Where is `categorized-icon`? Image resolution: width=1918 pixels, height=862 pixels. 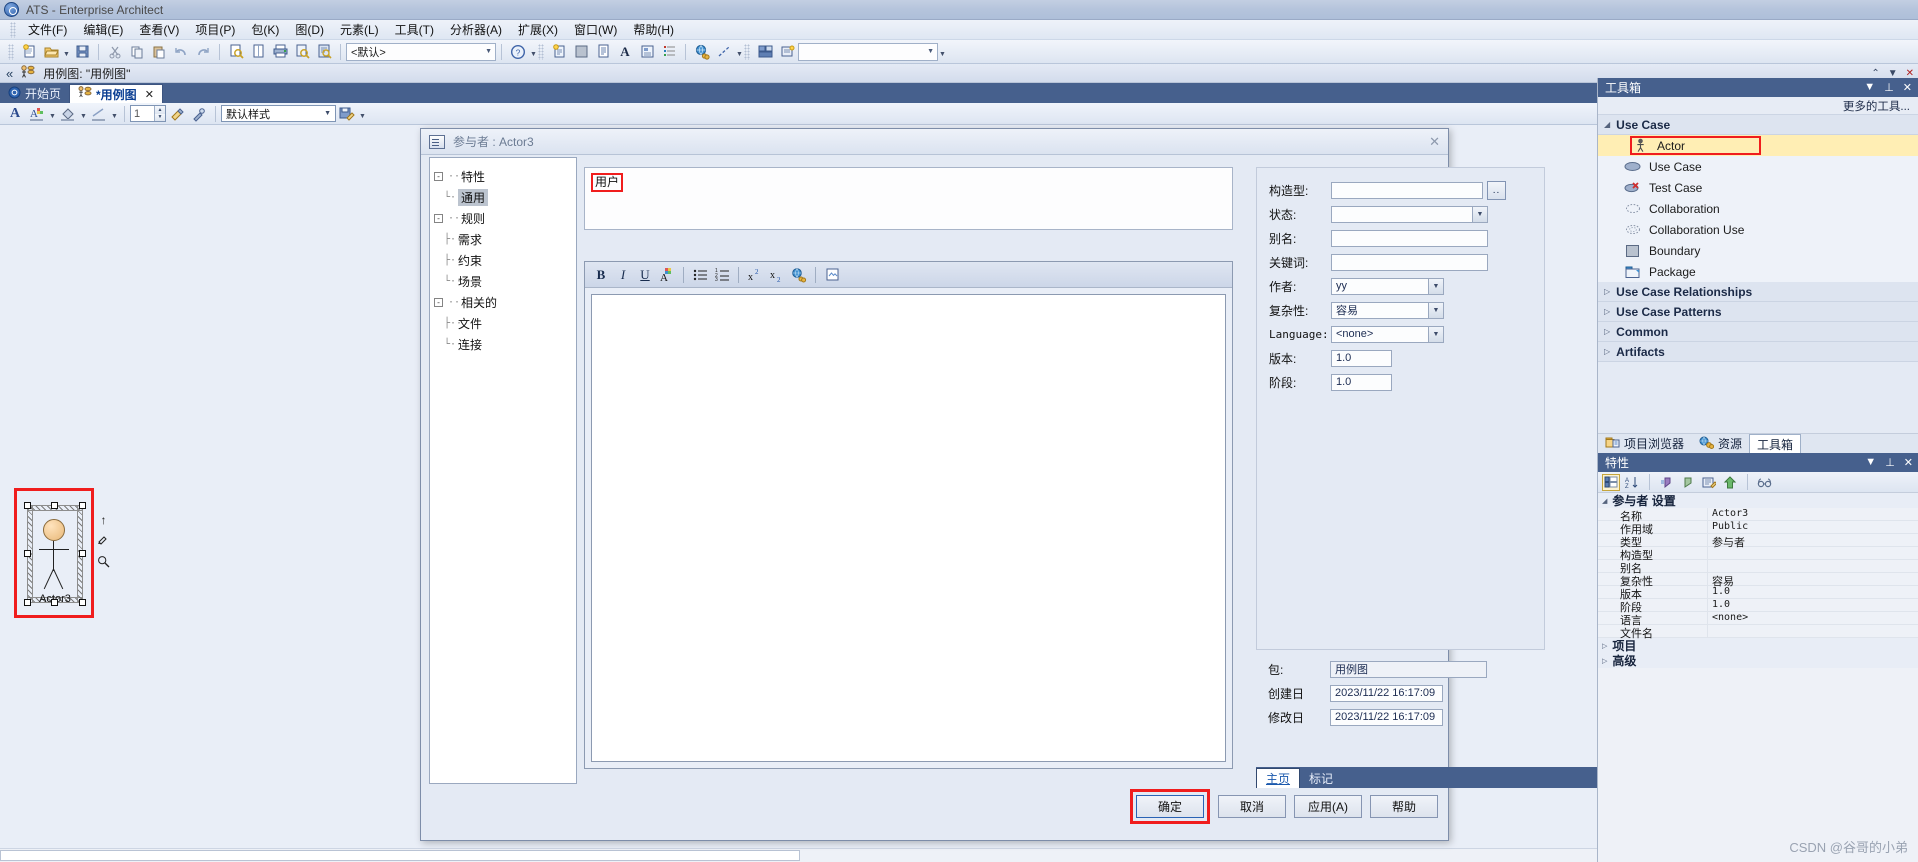
categorized-icon is located at coordinates (1611, 482).